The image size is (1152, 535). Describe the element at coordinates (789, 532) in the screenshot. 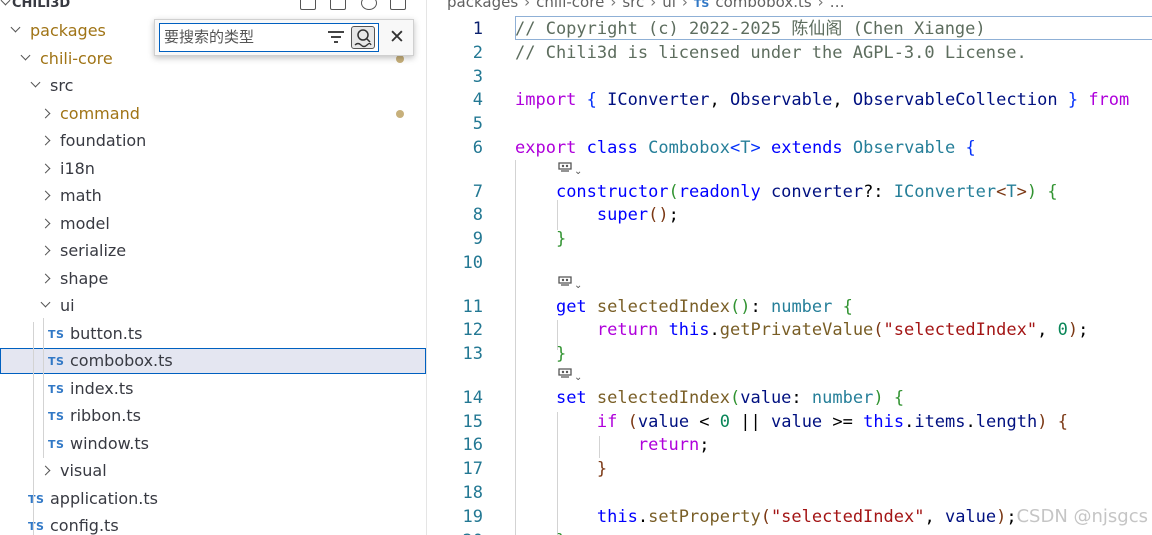

I see `code-line: 20 }` at that location.